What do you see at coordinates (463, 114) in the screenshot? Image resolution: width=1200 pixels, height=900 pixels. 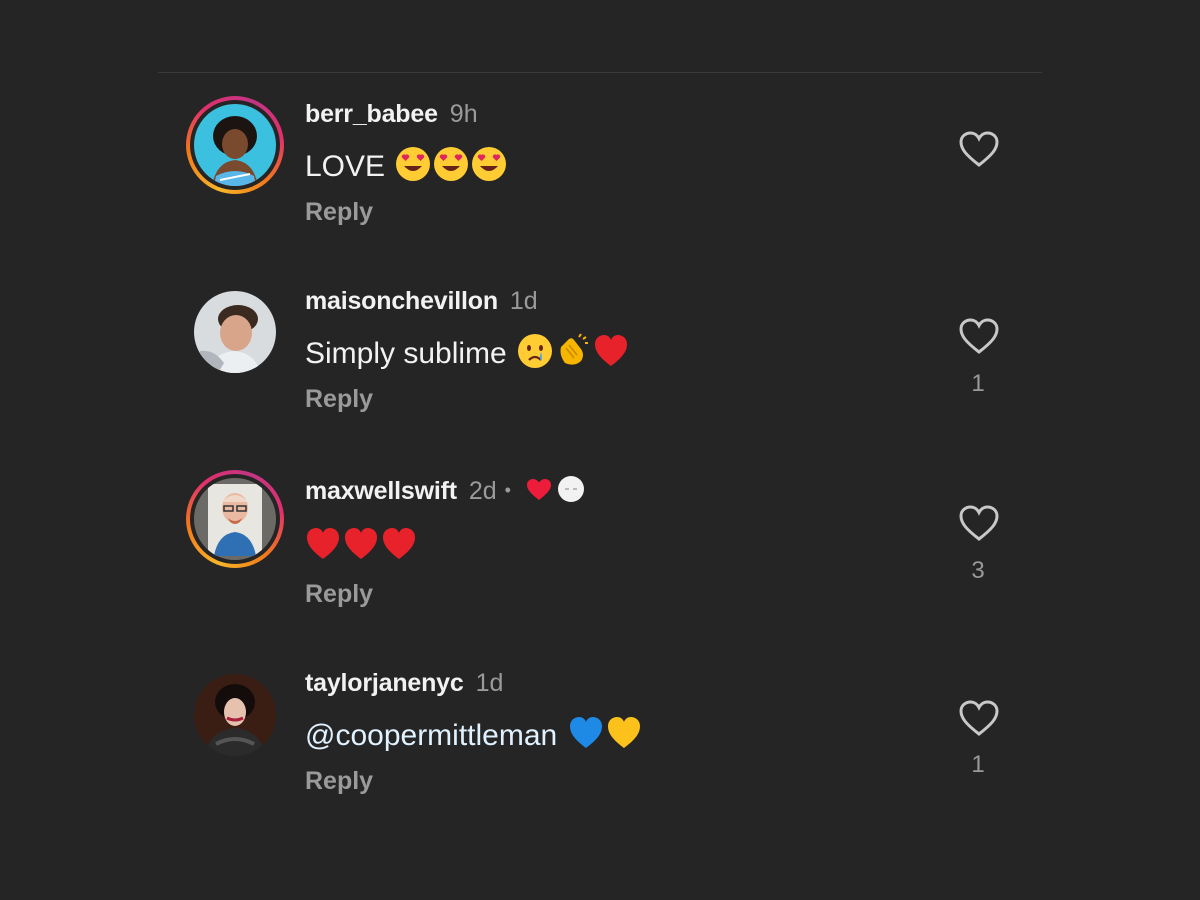 I see `comment-time: 9h` at bounding box center [463, 114].